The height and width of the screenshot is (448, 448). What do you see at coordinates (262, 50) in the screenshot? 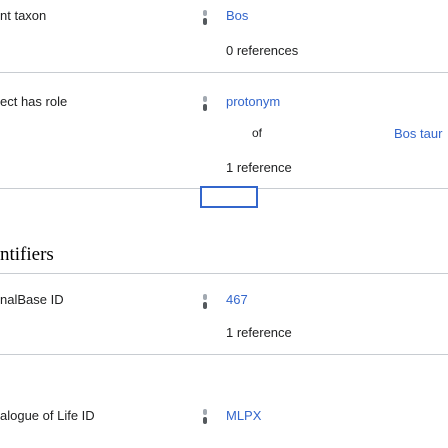
I see `references-toggle: 0 references` at bounding box center [262, 50].